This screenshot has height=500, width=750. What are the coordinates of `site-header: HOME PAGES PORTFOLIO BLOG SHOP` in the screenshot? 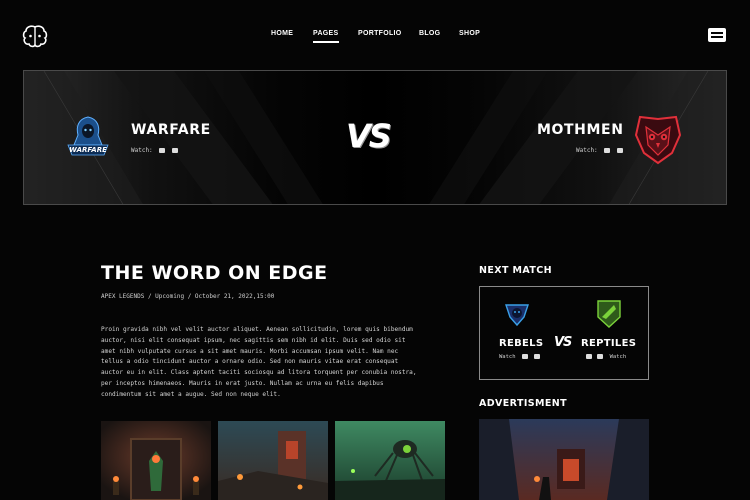 It's located at (375, 35).